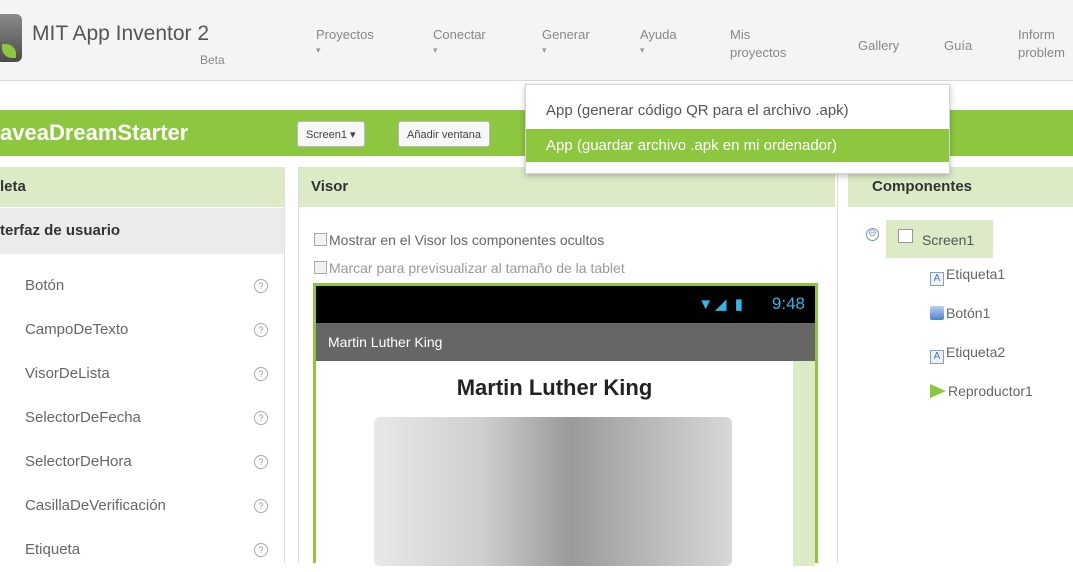 Image resolution: width=1073 pixels, height=572 pixels. What do you see at coordinates (804, 463) in the screenshot?
I see `screen-scrollbar` at bounding box center [804, 463].